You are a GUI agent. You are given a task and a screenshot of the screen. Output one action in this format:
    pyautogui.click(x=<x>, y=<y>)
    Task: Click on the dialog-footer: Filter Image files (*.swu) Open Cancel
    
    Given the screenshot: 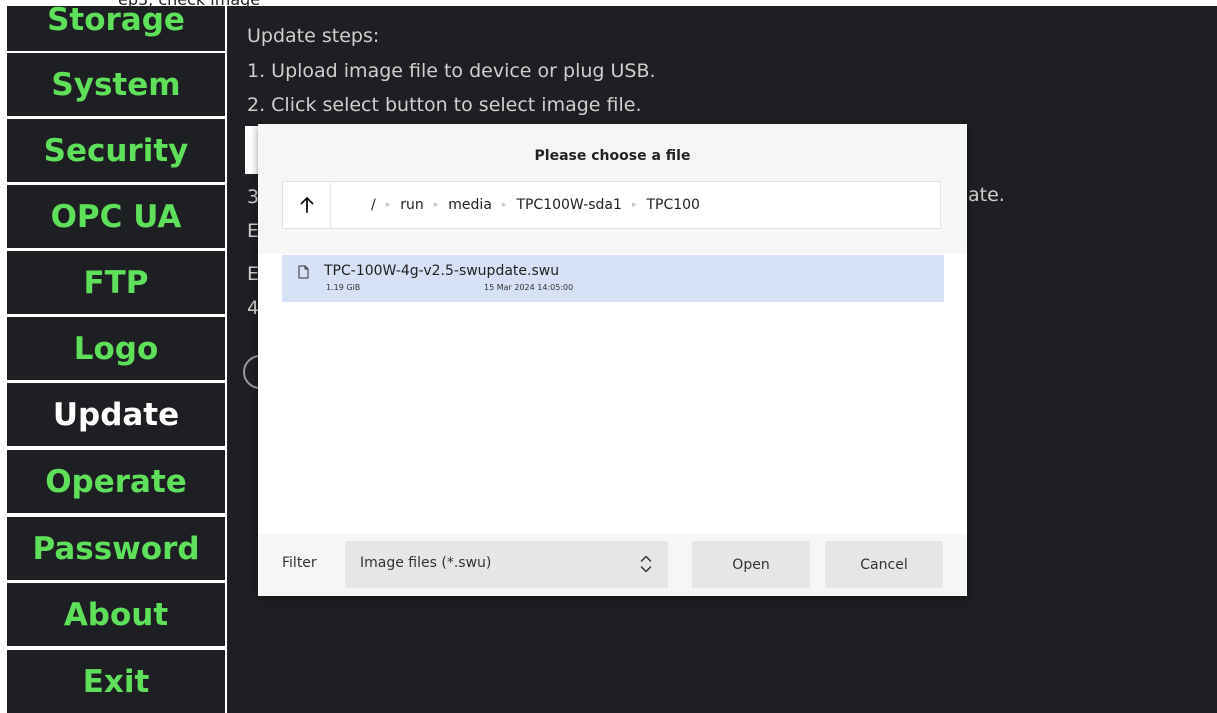 What is the action you would take?
    pyautogui.click(x=612, y=565)
    